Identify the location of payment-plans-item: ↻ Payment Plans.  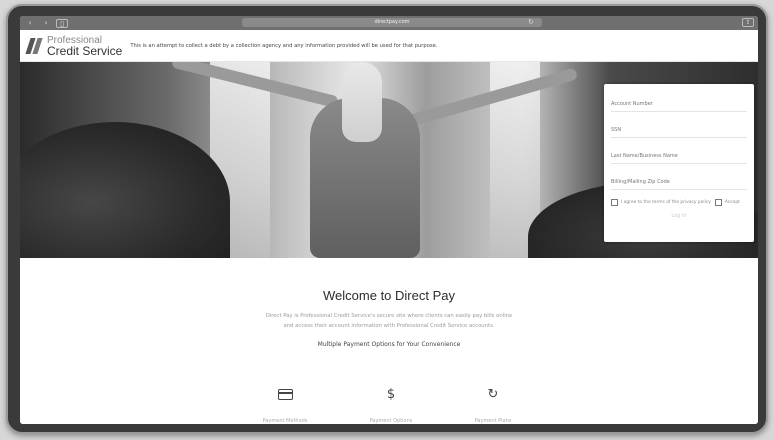
(493, 405).